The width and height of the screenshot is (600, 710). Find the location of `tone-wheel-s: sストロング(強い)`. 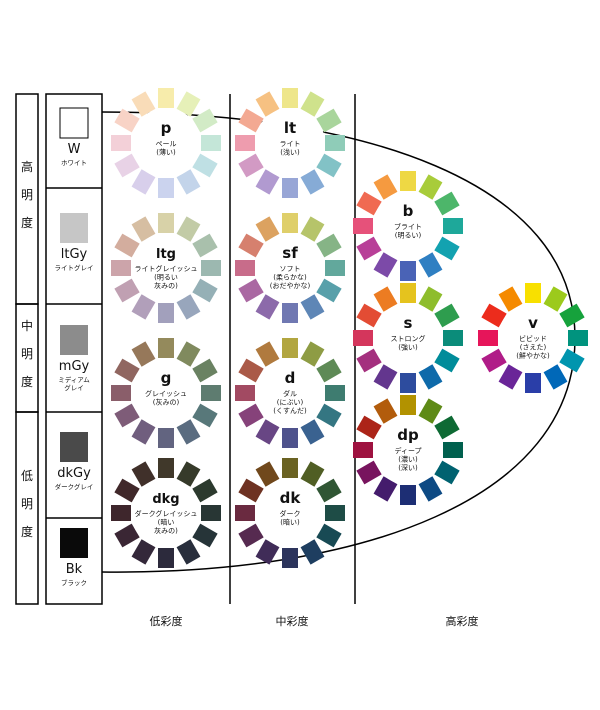

tone-wheel-s: sストロング(強い) is located at coordinates (408, 338).